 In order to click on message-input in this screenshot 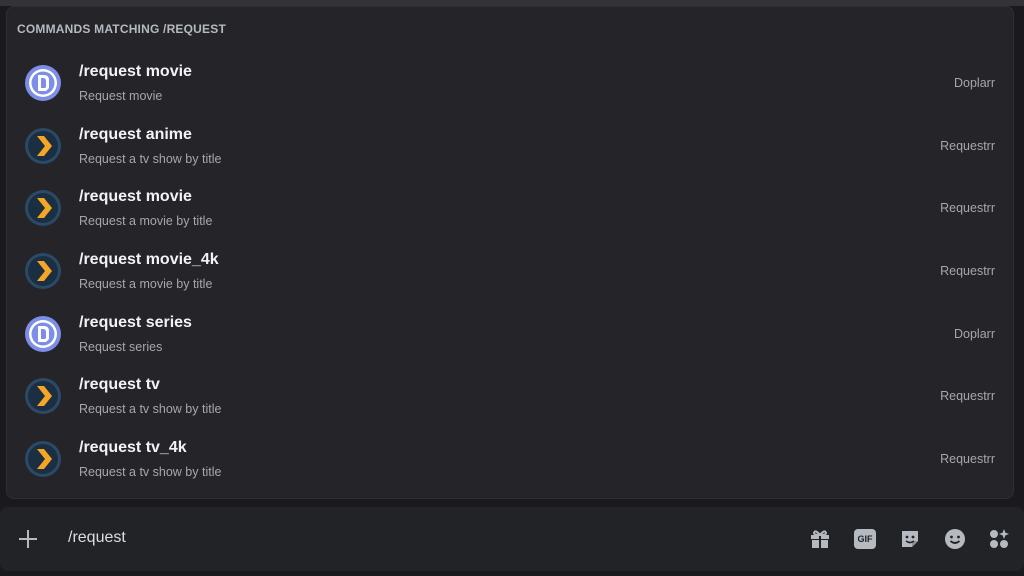, I will do `click(418, 538)`.